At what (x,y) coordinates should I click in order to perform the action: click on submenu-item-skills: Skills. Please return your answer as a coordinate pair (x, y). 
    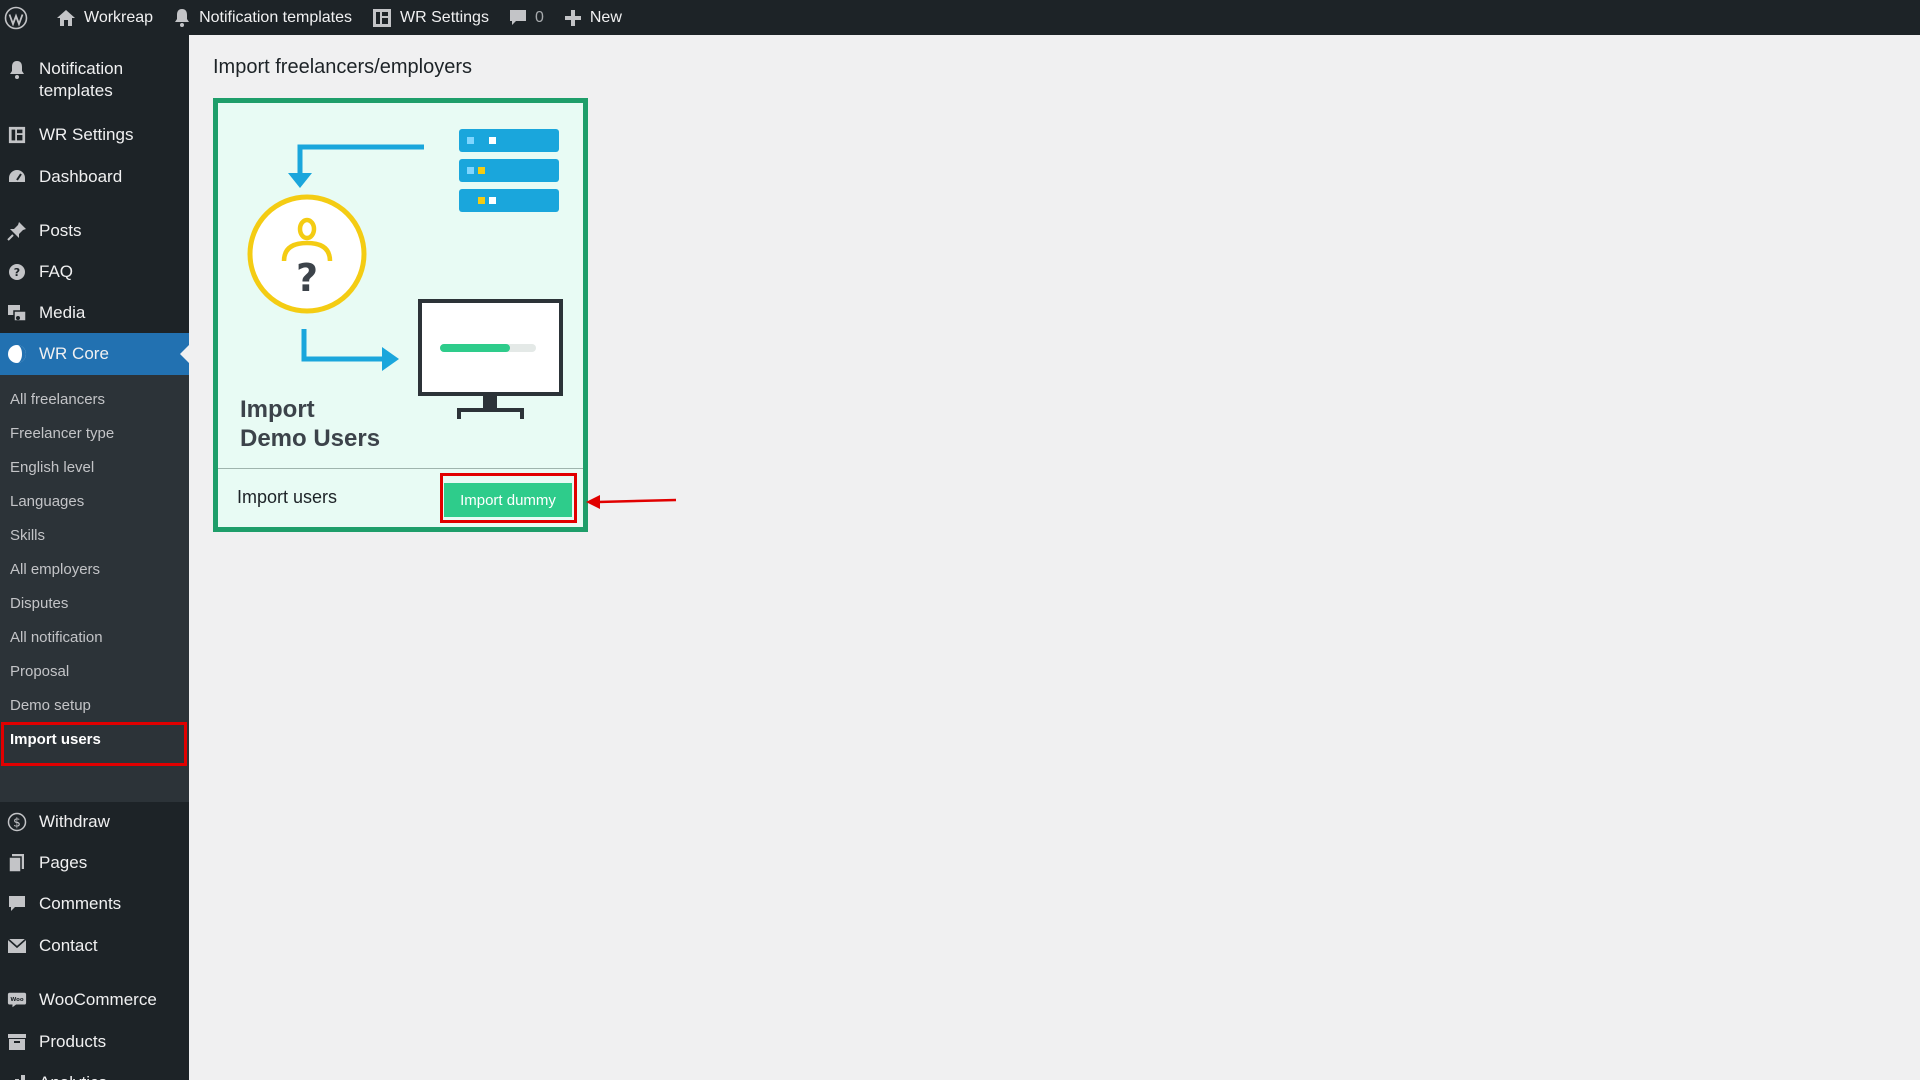
    Looking at the image, I should click on (27, 536).